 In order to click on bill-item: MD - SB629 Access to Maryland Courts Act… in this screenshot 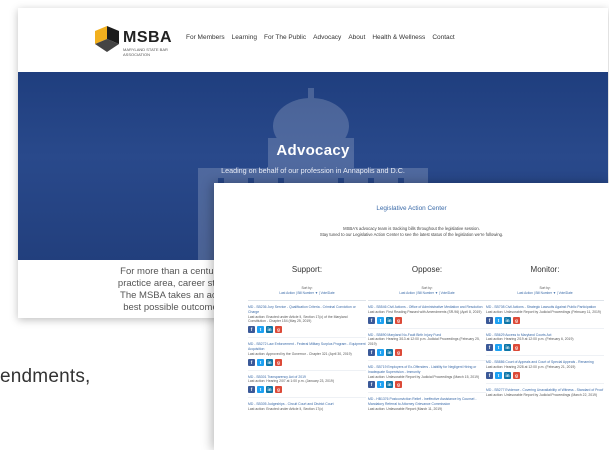, I will do `click(545, 345)`.